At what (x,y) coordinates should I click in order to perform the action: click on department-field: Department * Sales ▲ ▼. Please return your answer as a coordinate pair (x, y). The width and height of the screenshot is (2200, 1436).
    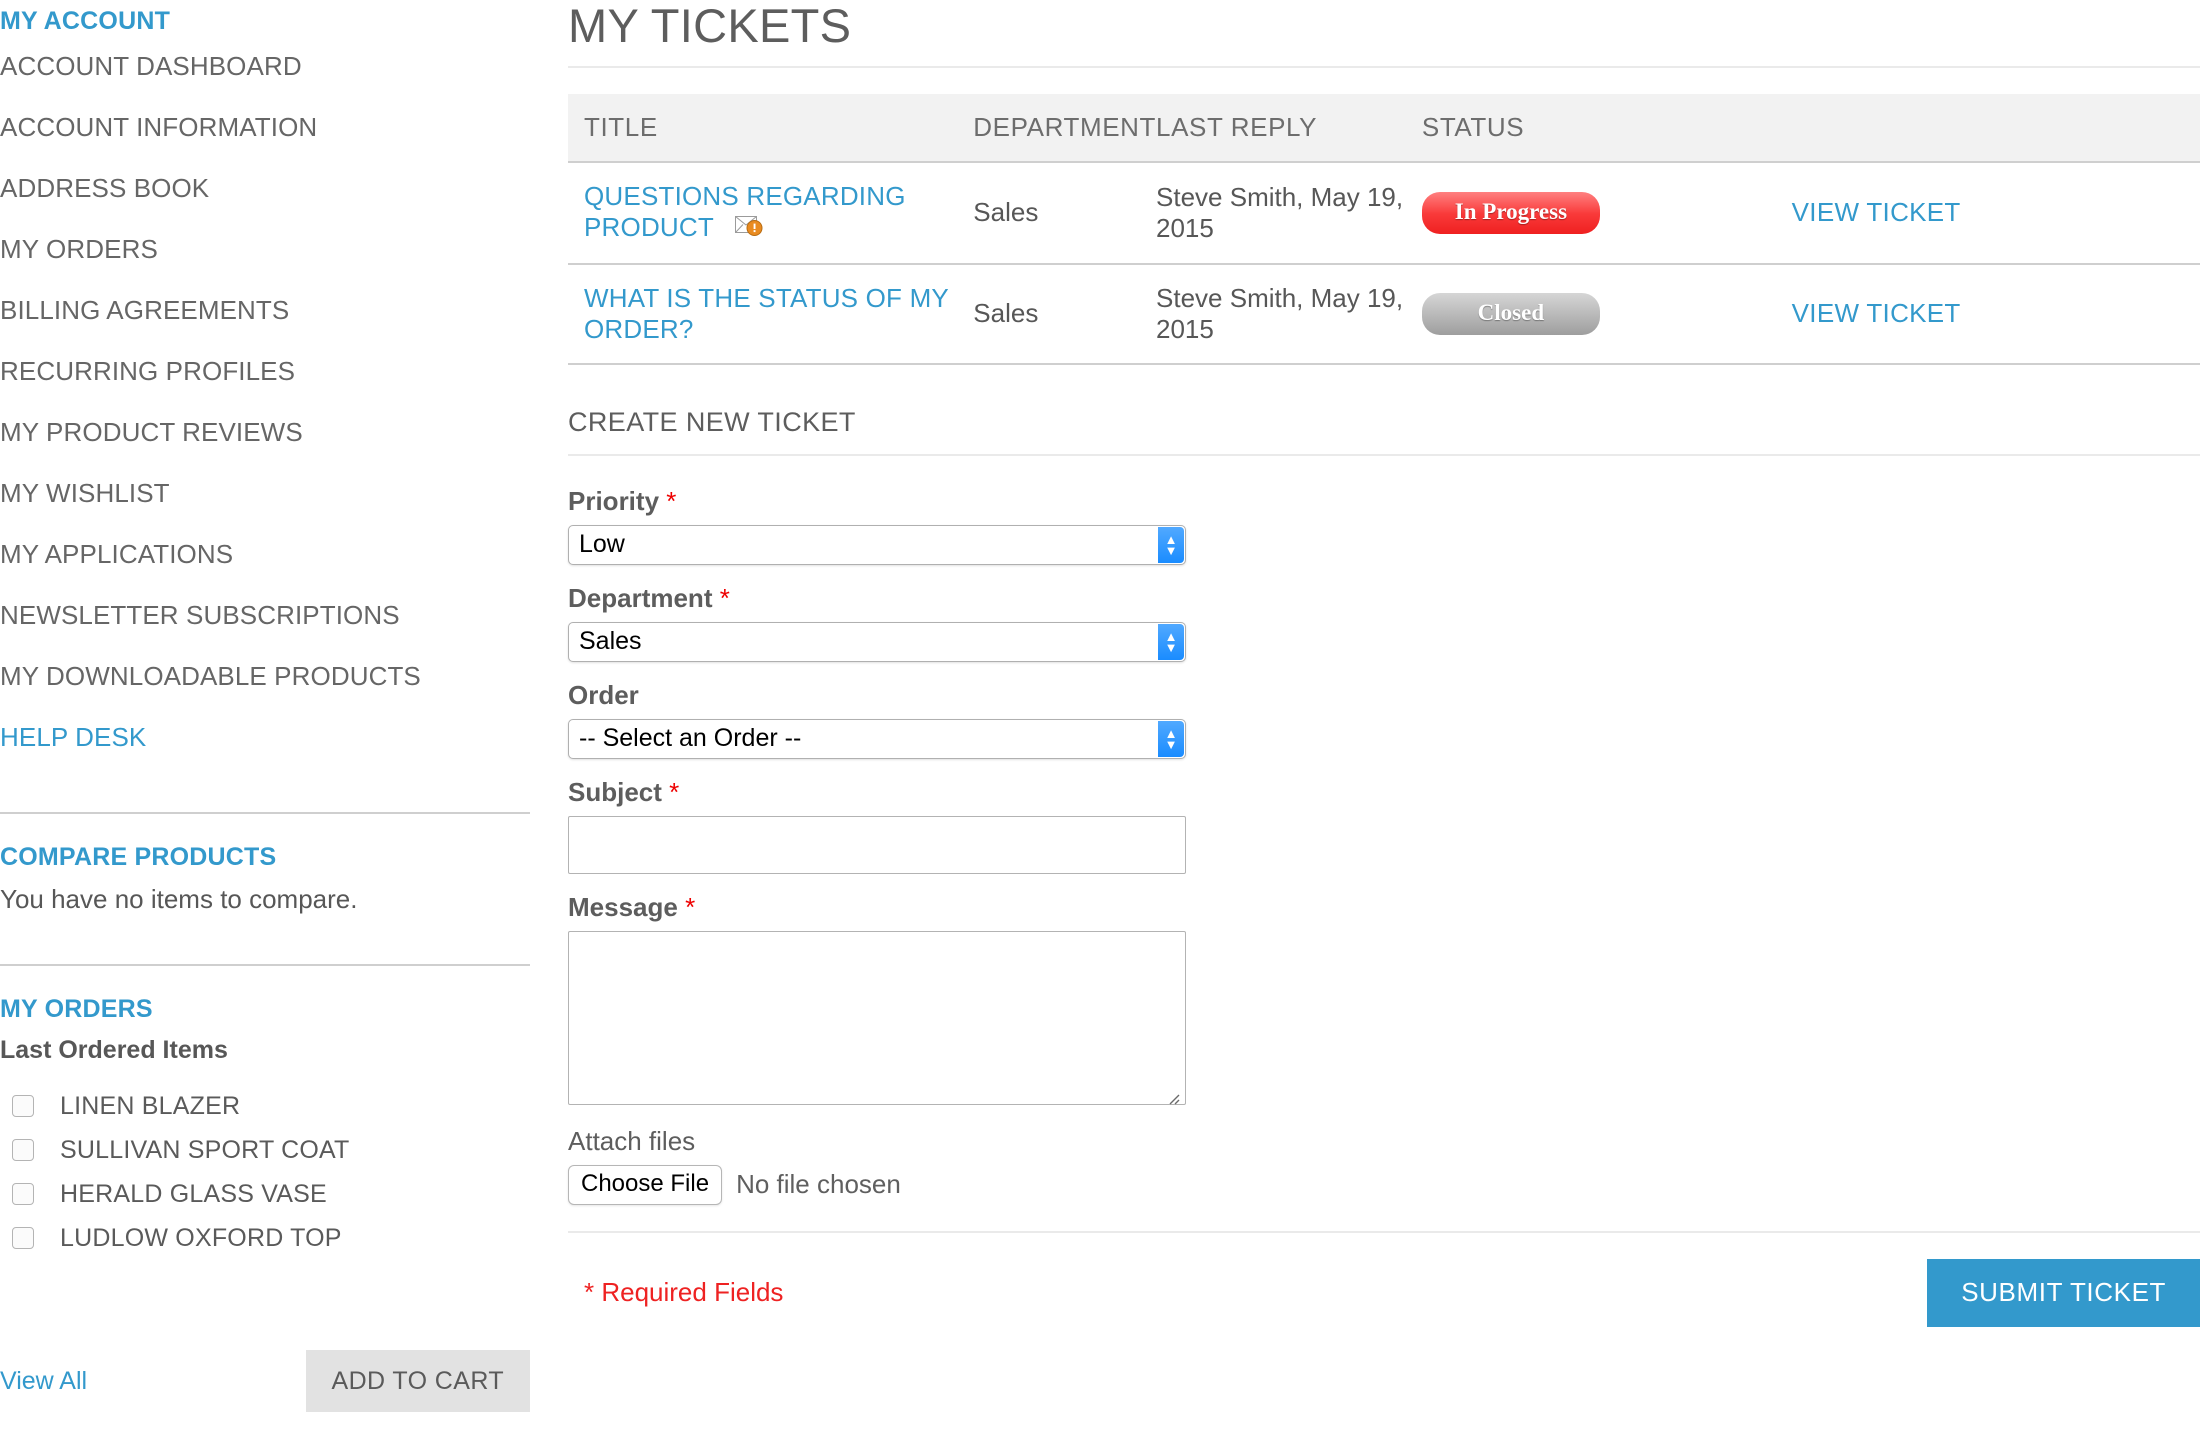
    Looking at the image, I should click on (1384, 622).